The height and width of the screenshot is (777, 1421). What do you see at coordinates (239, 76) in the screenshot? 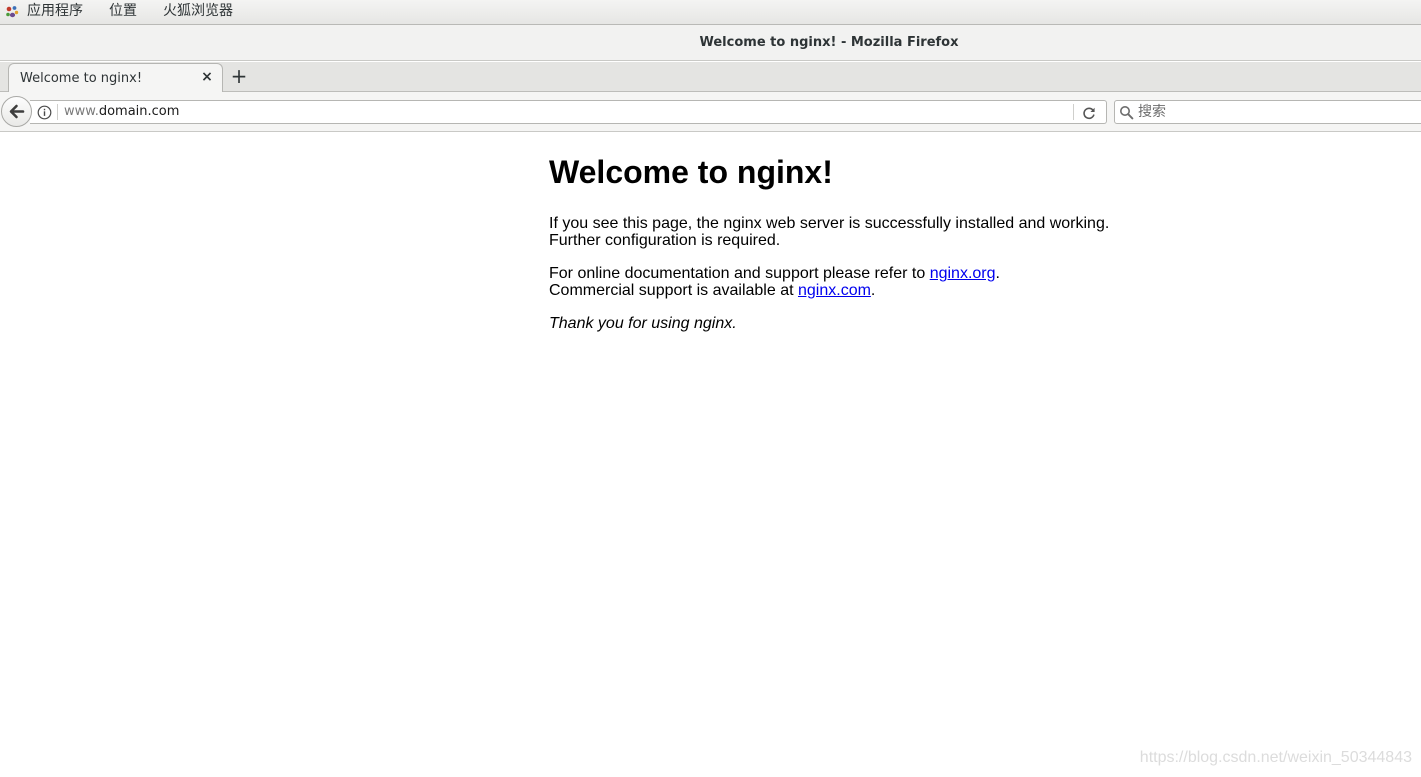
I see `new-tab-button: +` at bounding box center [239, 76].